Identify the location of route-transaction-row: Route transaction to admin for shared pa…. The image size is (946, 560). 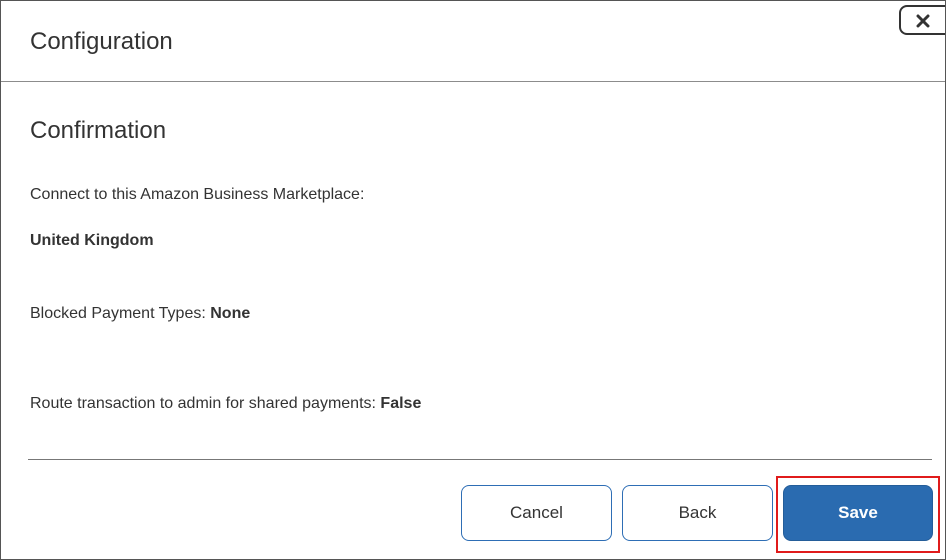
(225, 404).